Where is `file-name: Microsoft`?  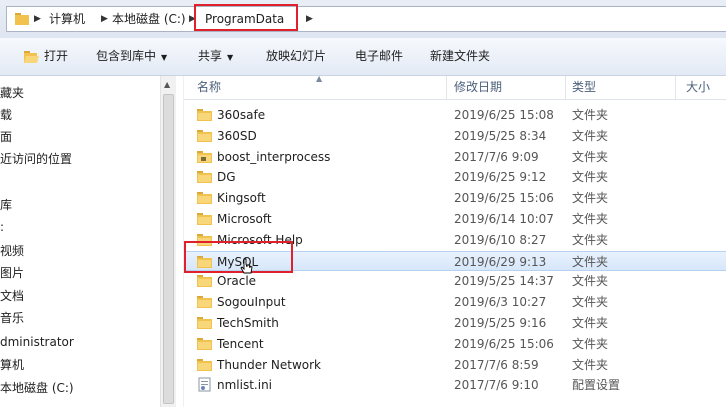 file-name: Microsoft is located at coordinates (244, 219).